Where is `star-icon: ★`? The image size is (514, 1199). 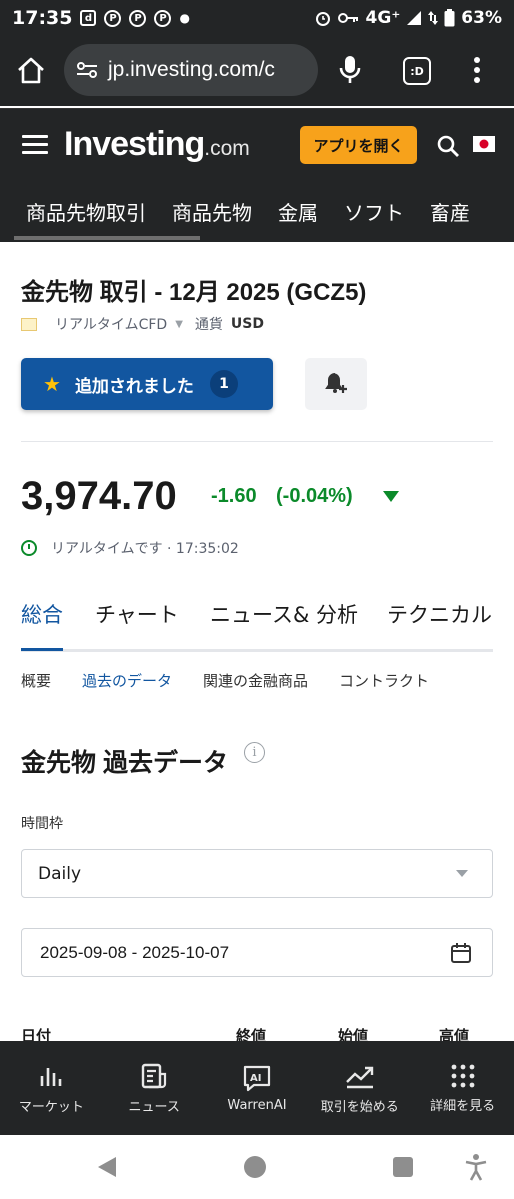 star-icon: ★ is located at coordinates (52, 384).